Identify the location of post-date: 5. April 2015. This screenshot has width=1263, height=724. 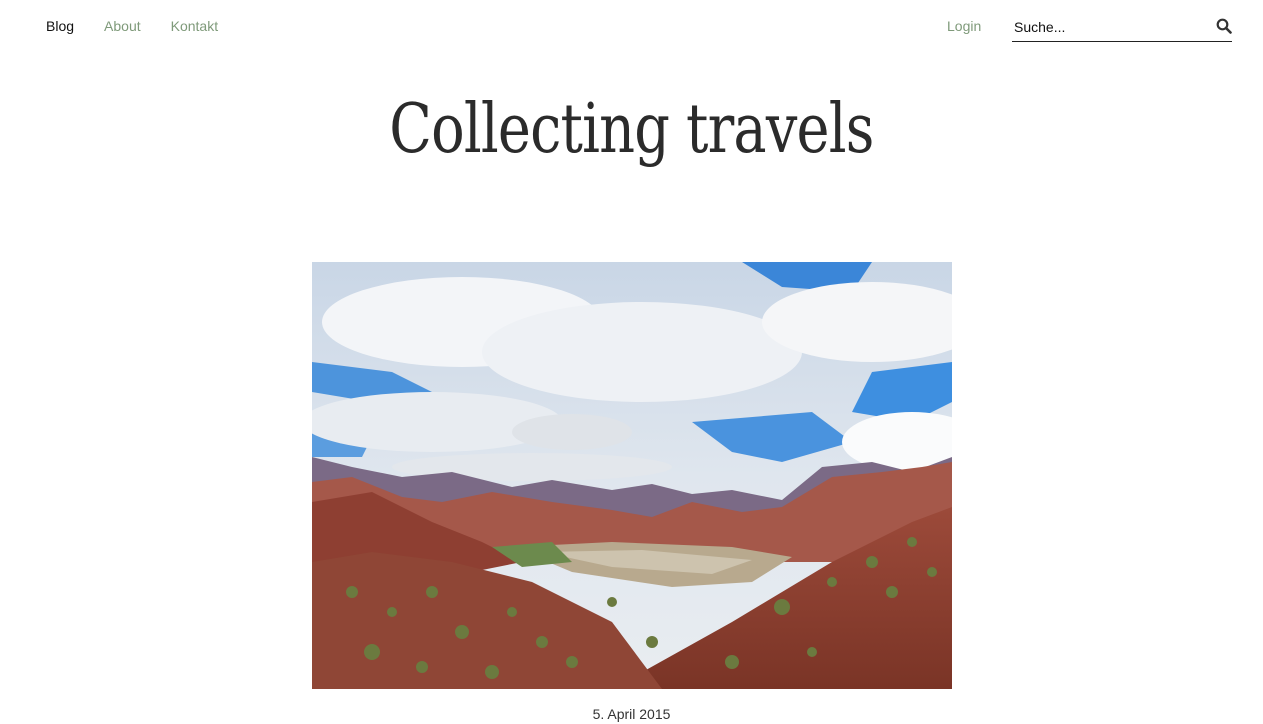
(631, 714).